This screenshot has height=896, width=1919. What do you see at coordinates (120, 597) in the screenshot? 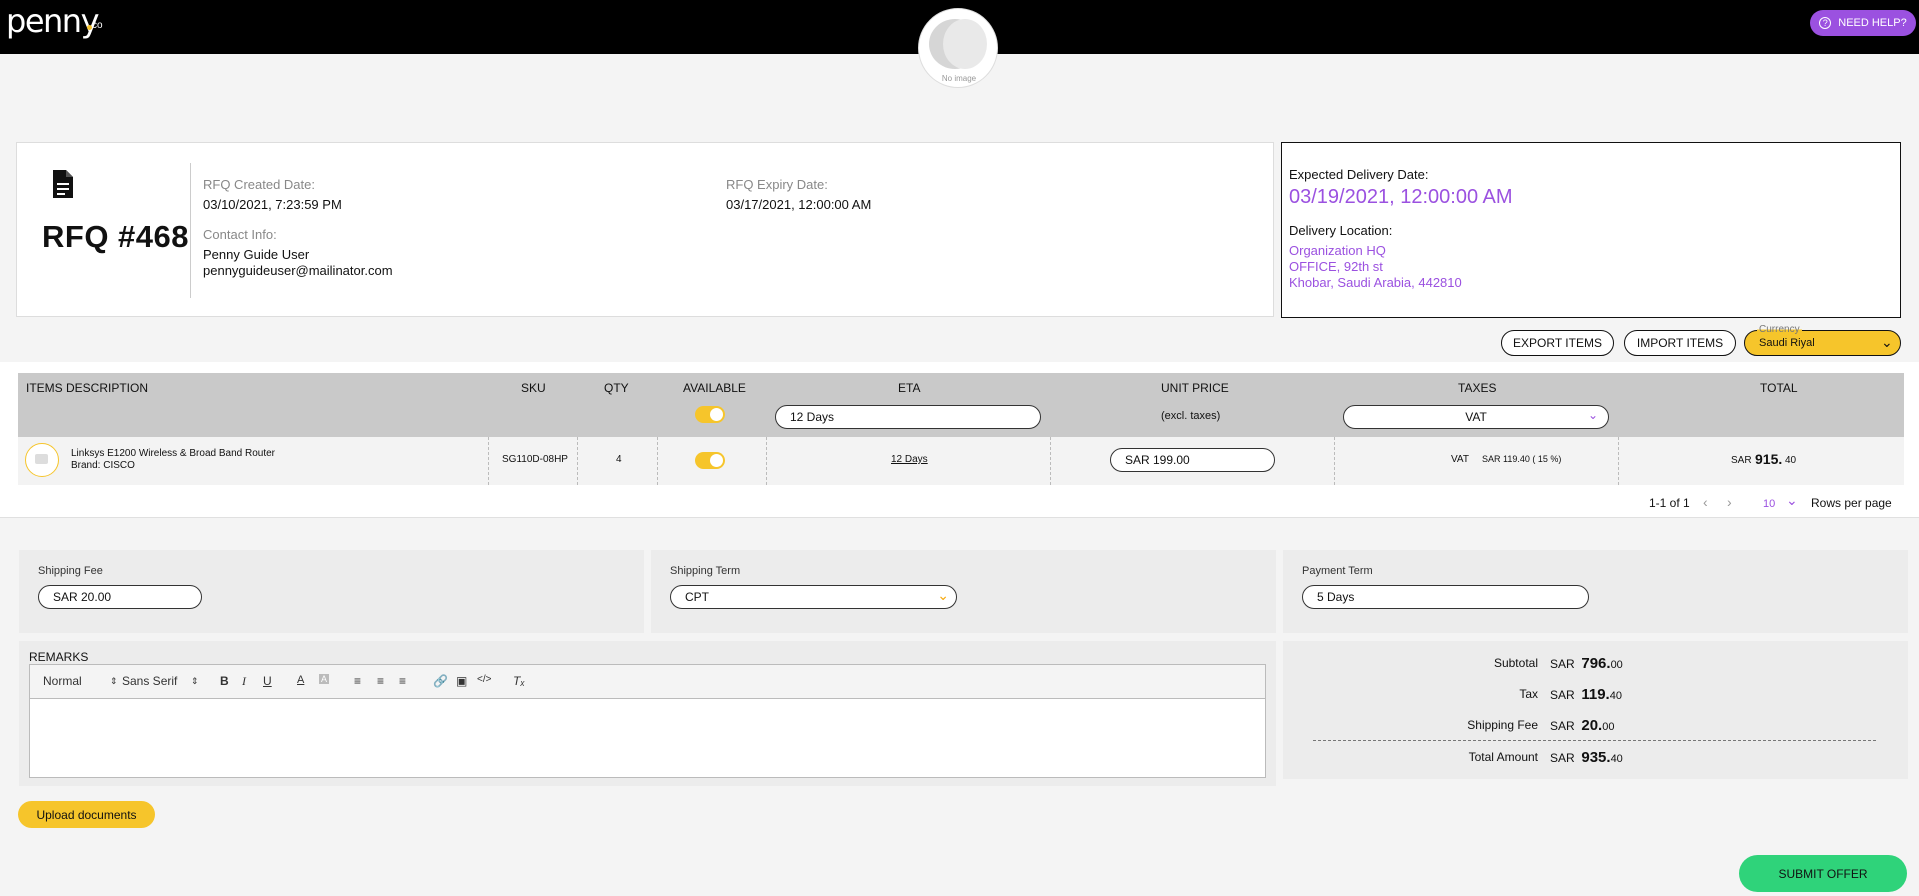
I see `shipping-fee-input: SAR 20.00` at bounding box center [120, 597].